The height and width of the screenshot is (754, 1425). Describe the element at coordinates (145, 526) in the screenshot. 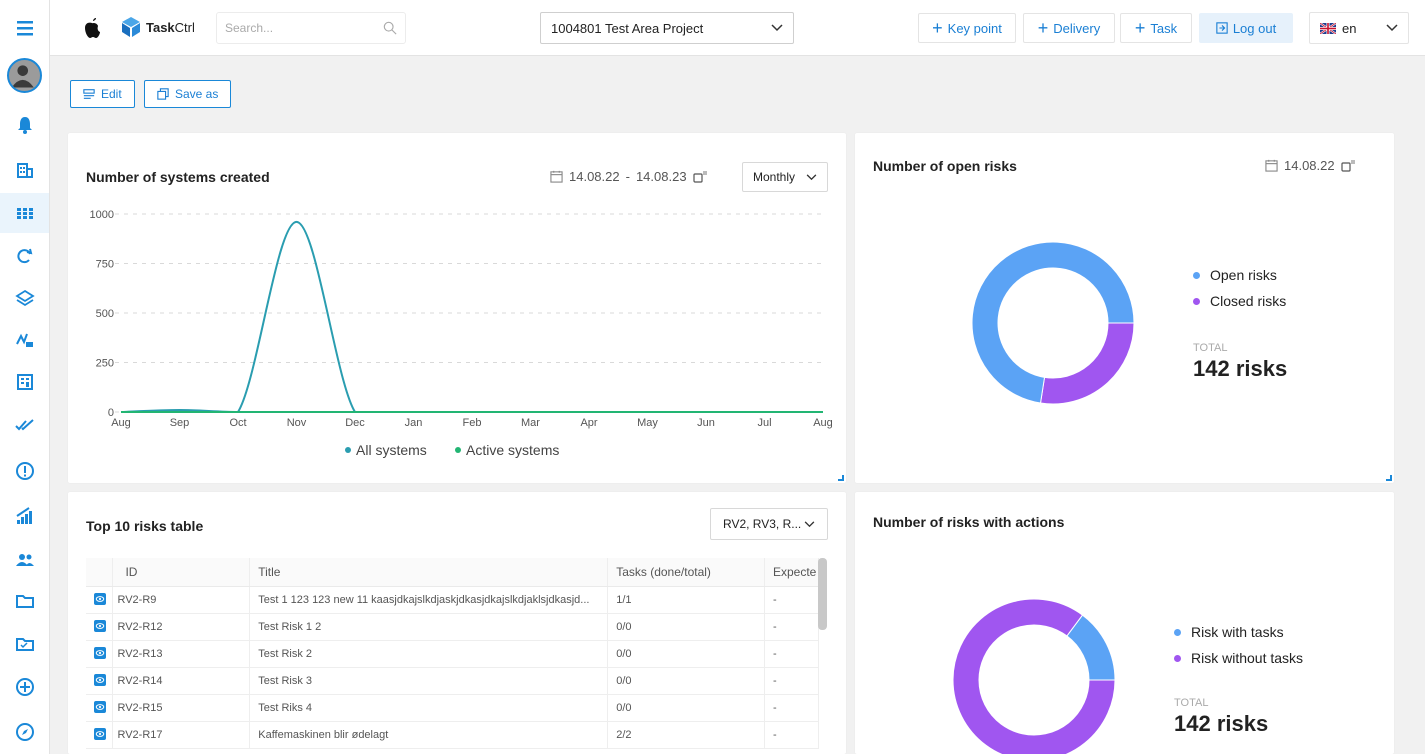

I see `card-title: Top 10 risks table` at that location.